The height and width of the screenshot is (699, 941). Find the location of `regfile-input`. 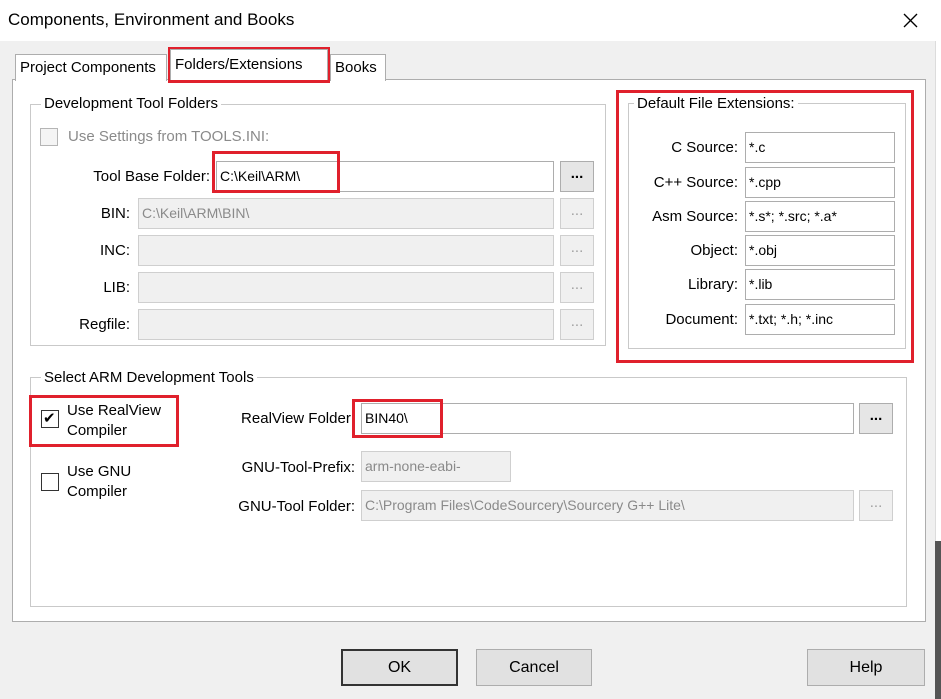

regfile-input is located at coordinates (346, 324).